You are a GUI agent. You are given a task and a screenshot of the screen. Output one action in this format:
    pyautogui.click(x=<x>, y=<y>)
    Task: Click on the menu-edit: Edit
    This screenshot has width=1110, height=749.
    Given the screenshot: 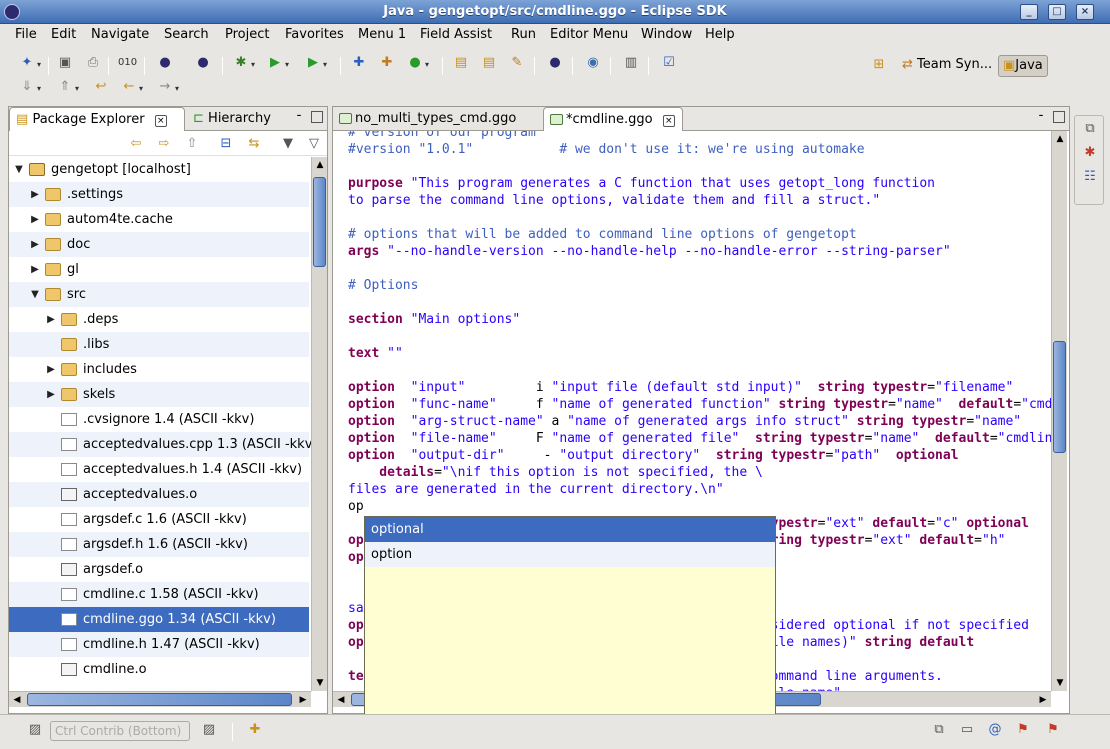 What is the action you would take?
    pyautogui.click(x=63, y=34)
    